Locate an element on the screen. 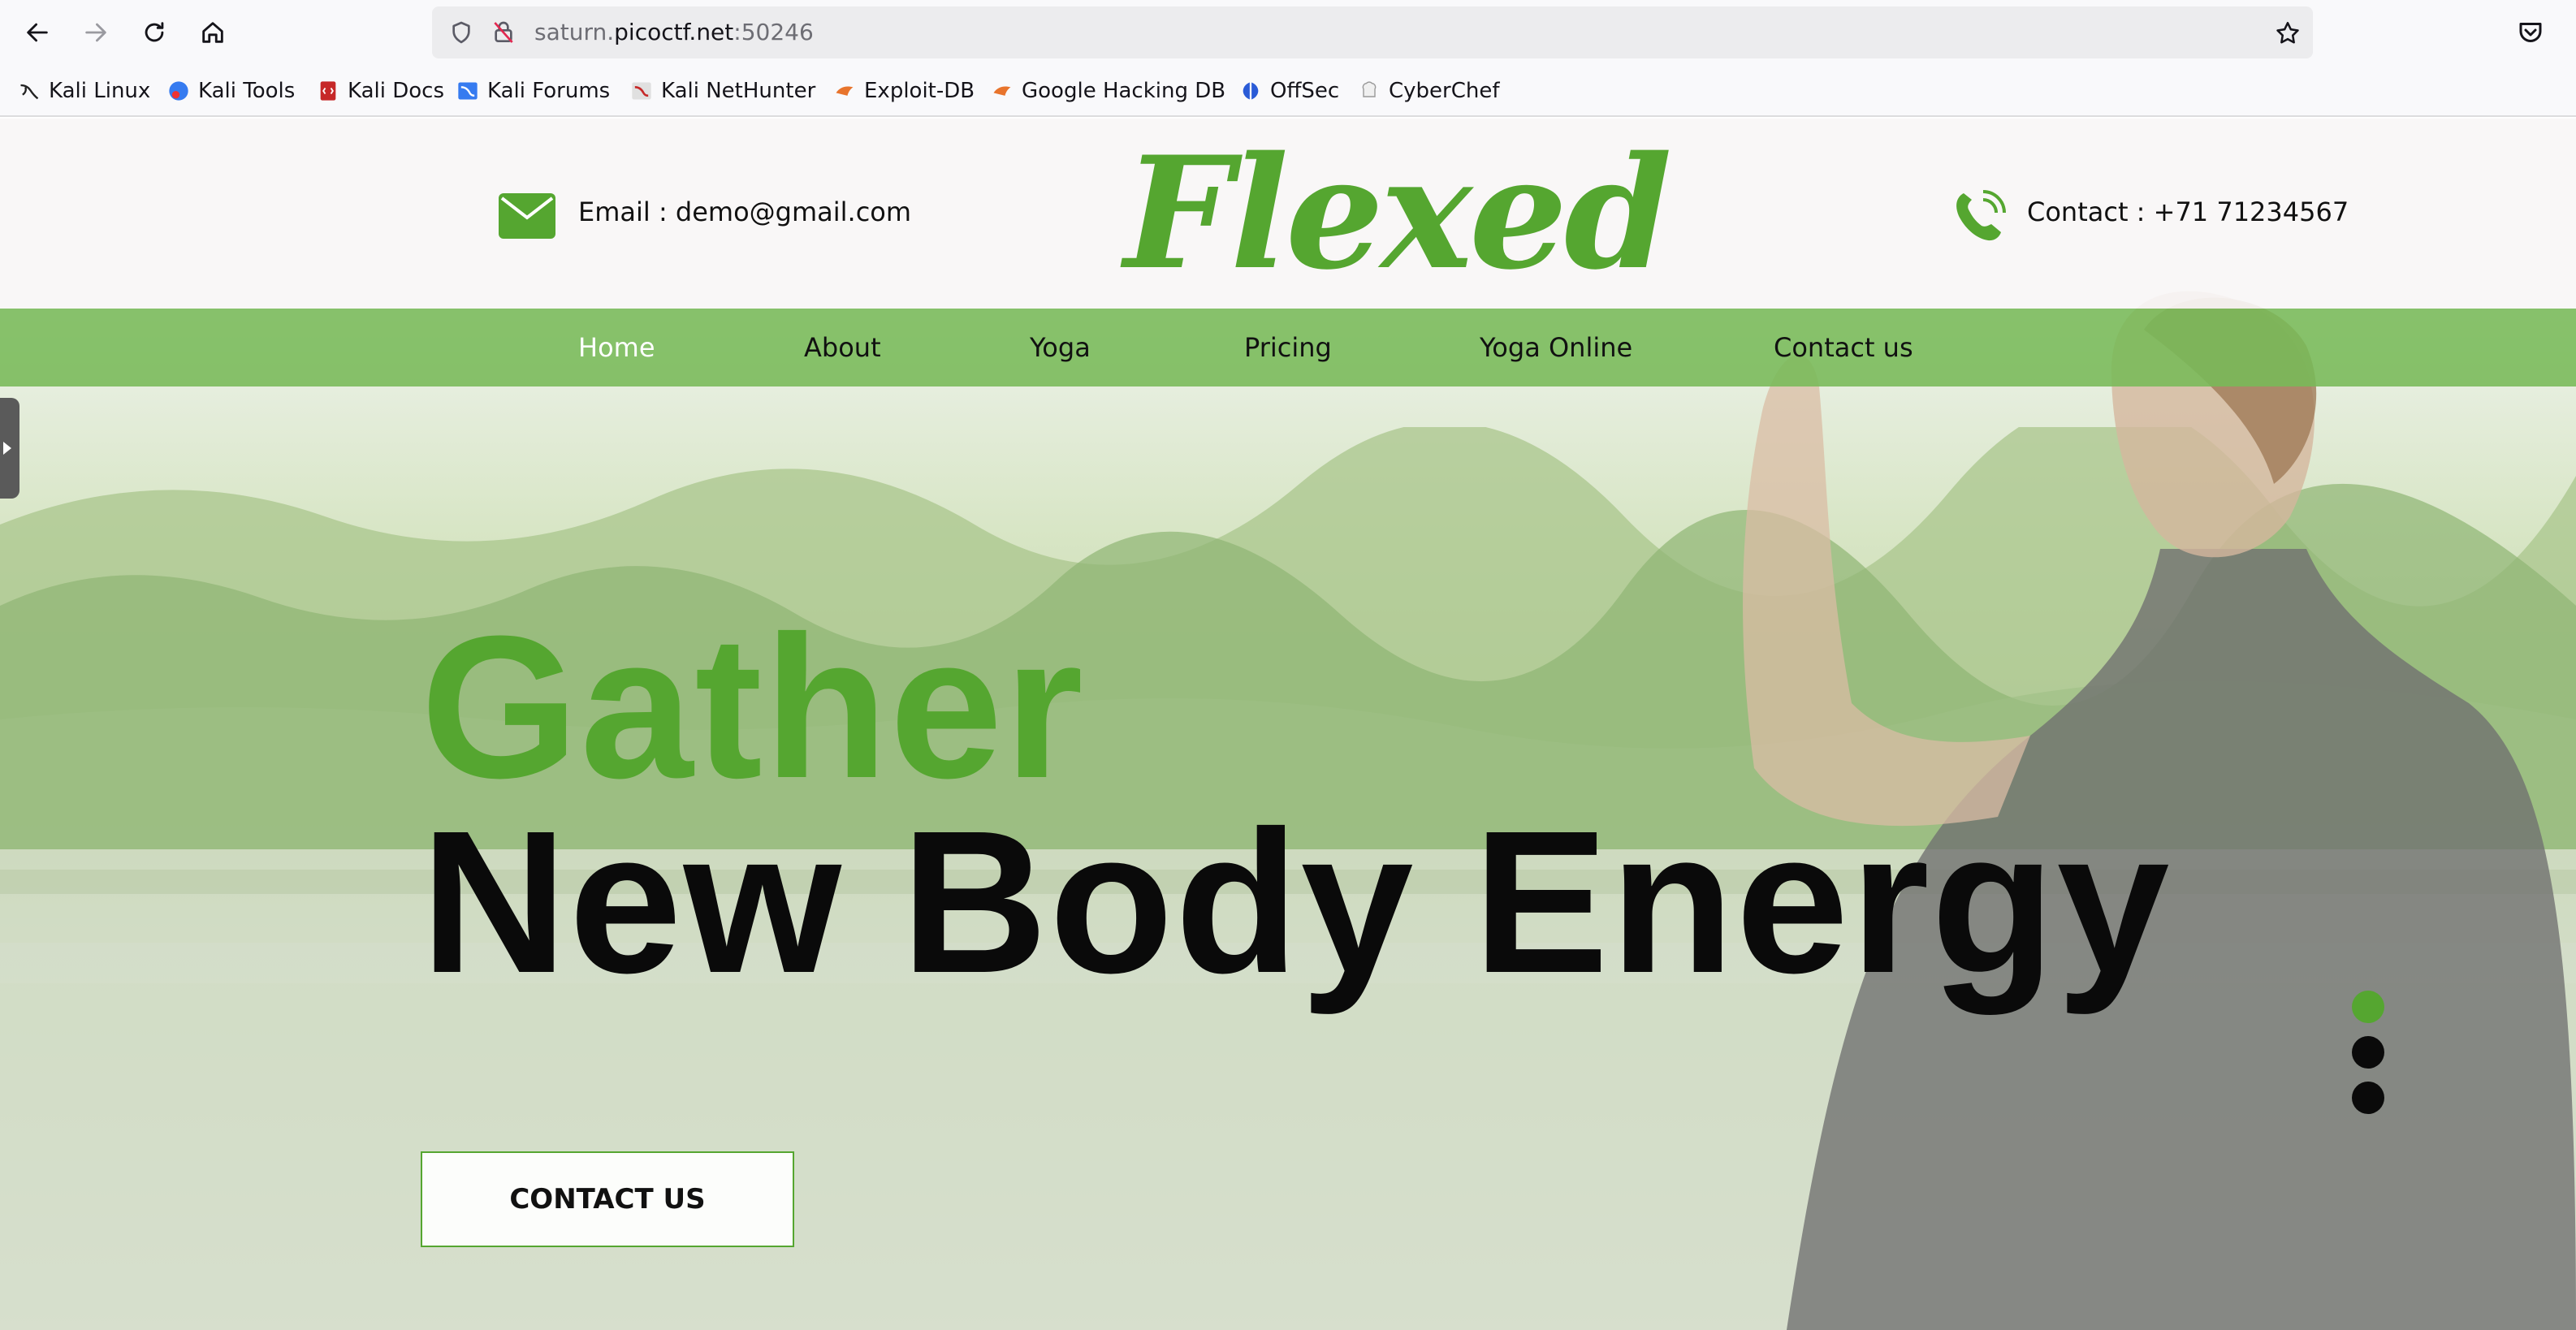 This screenshot has height=1330, width=2576. bookmark-label: Kali Linux is located at coordinates (100, 91).